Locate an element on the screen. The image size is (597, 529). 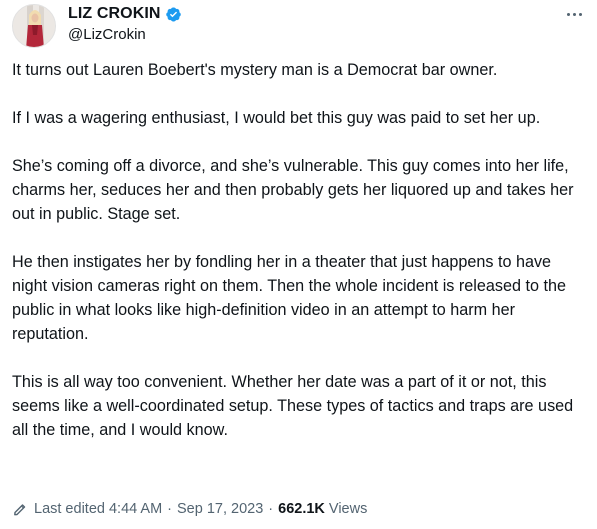
more-options-icon is located at coordinates (574, 14).